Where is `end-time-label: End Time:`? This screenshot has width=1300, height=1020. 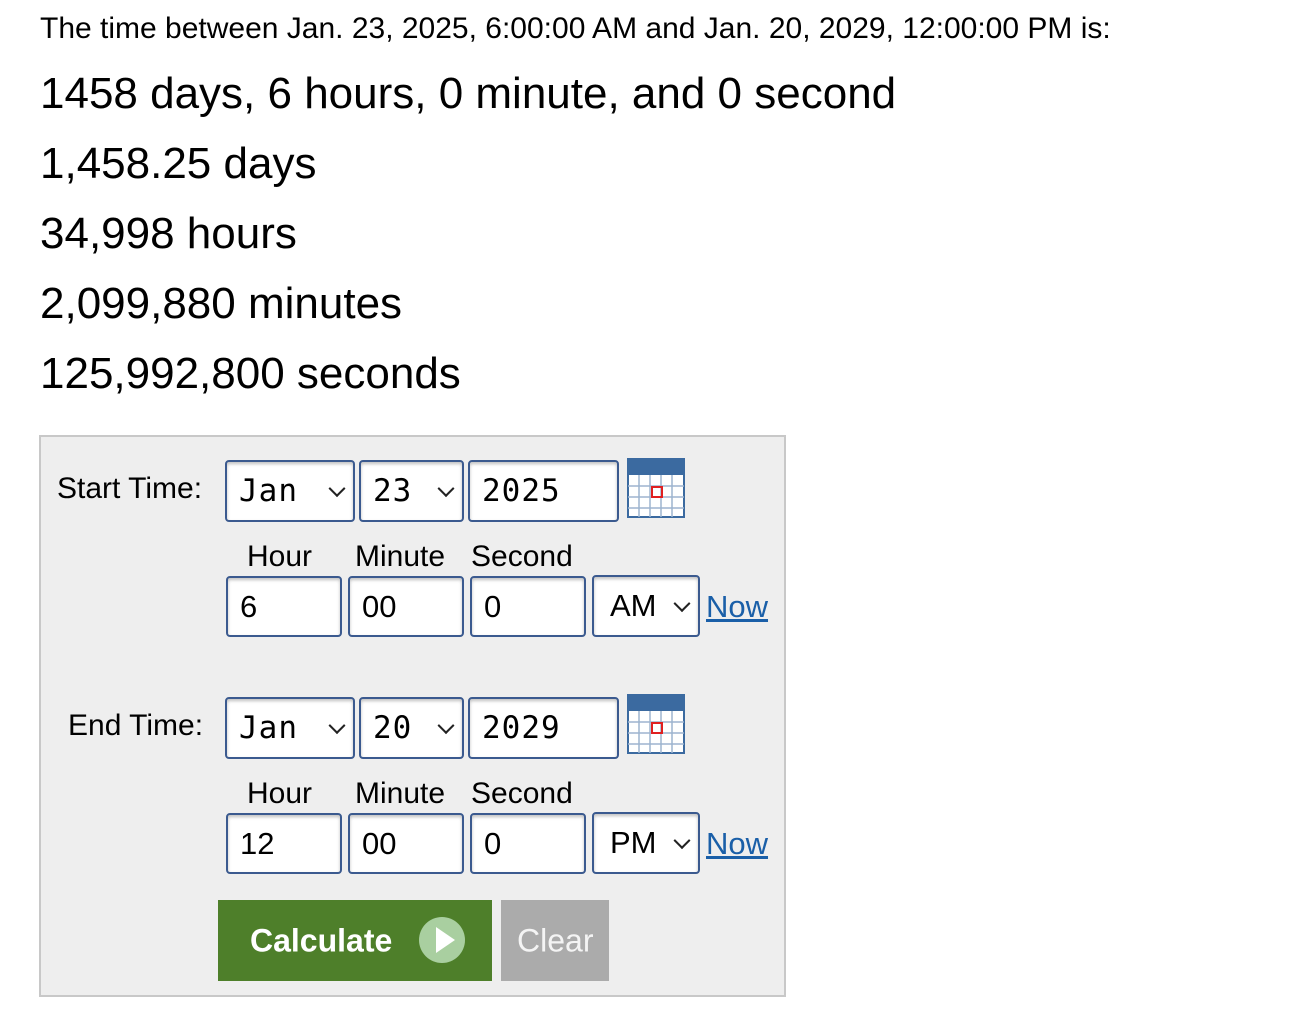 end-time-label: End Time: is located at coordinates (136, 725).